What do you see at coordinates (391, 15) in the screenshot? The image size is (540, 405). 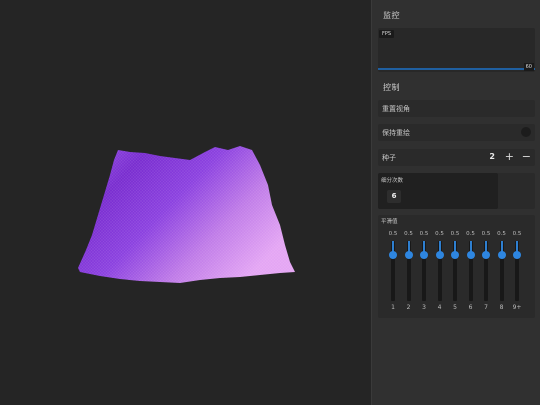 I see `monitor-section-title: 监控` at bounding box center [391, 15].